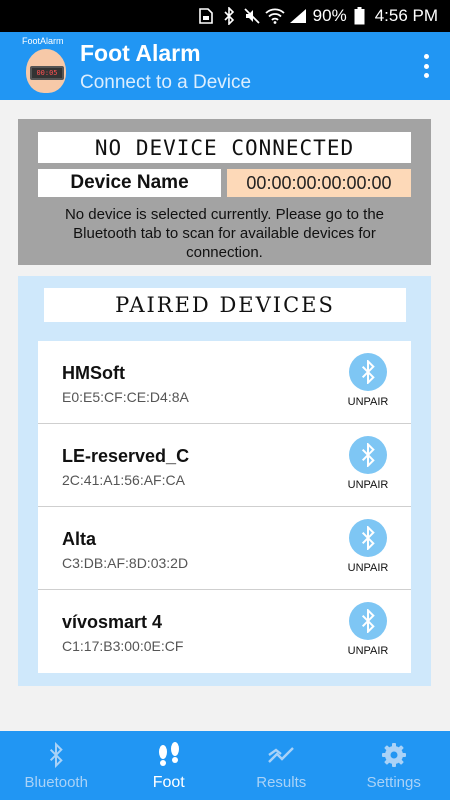  Describe the element at coordinates (56, 782) in the screenshot. I see `nav-label: Bluetooth` at that location.